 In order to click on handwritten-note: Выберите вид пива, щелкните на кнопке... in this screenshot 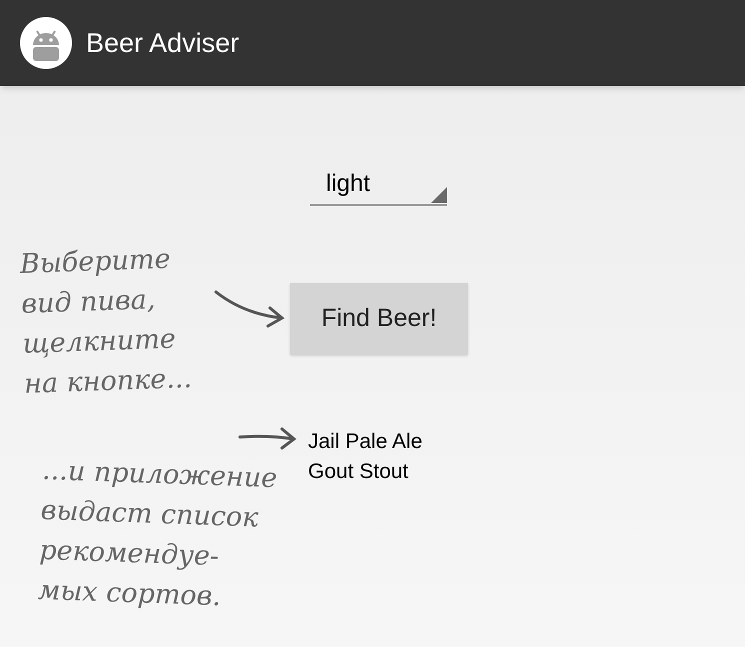, I will do `click(106, 322)`.